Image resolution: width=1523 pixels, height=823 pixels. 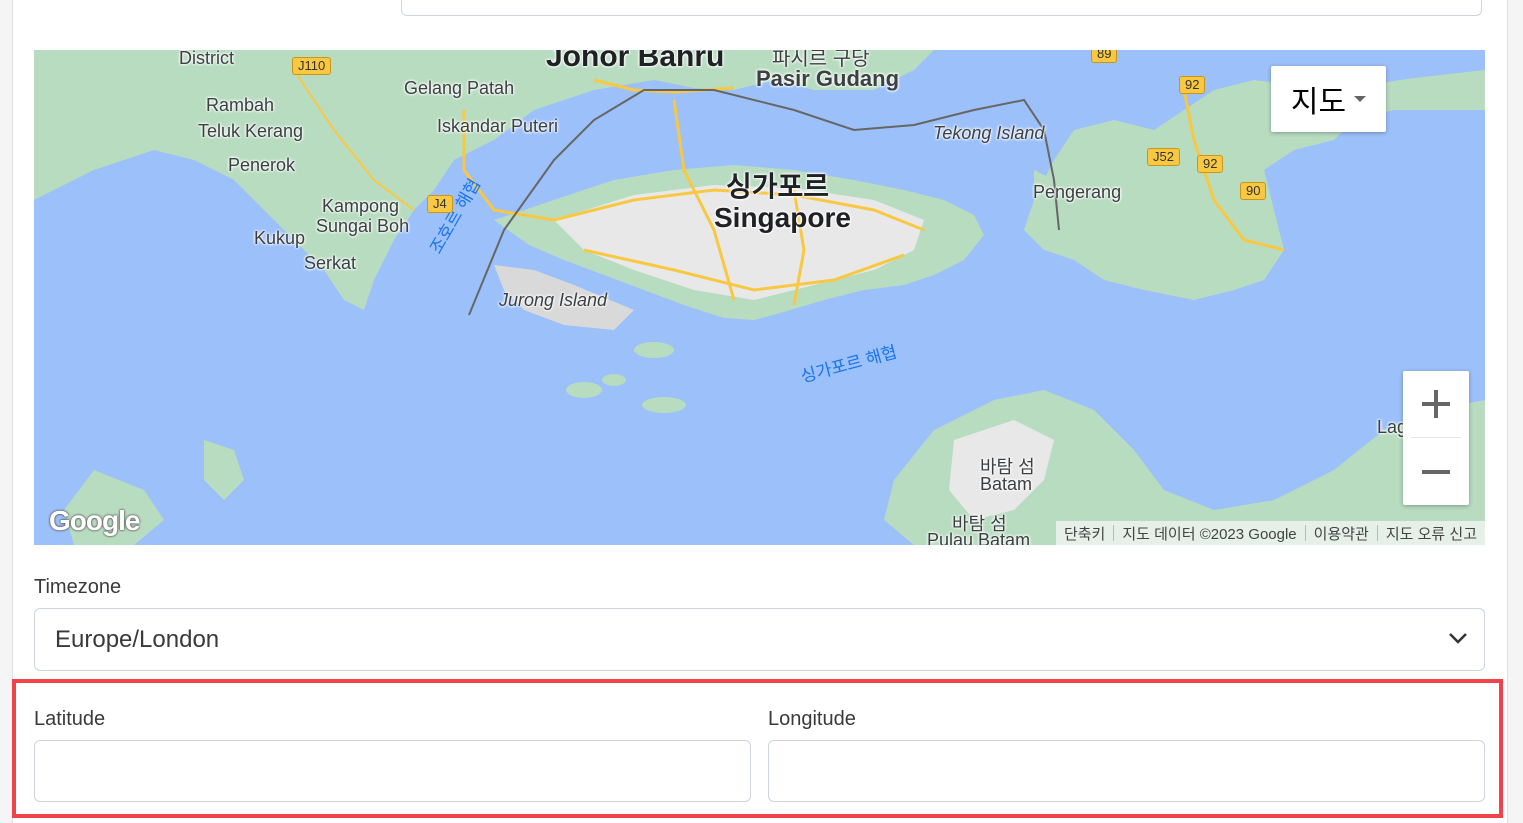 What do you see at coordinates (1006, 484) in the screenshot?
I see `label-batam: Batam` at bounding box center [1006, 484].